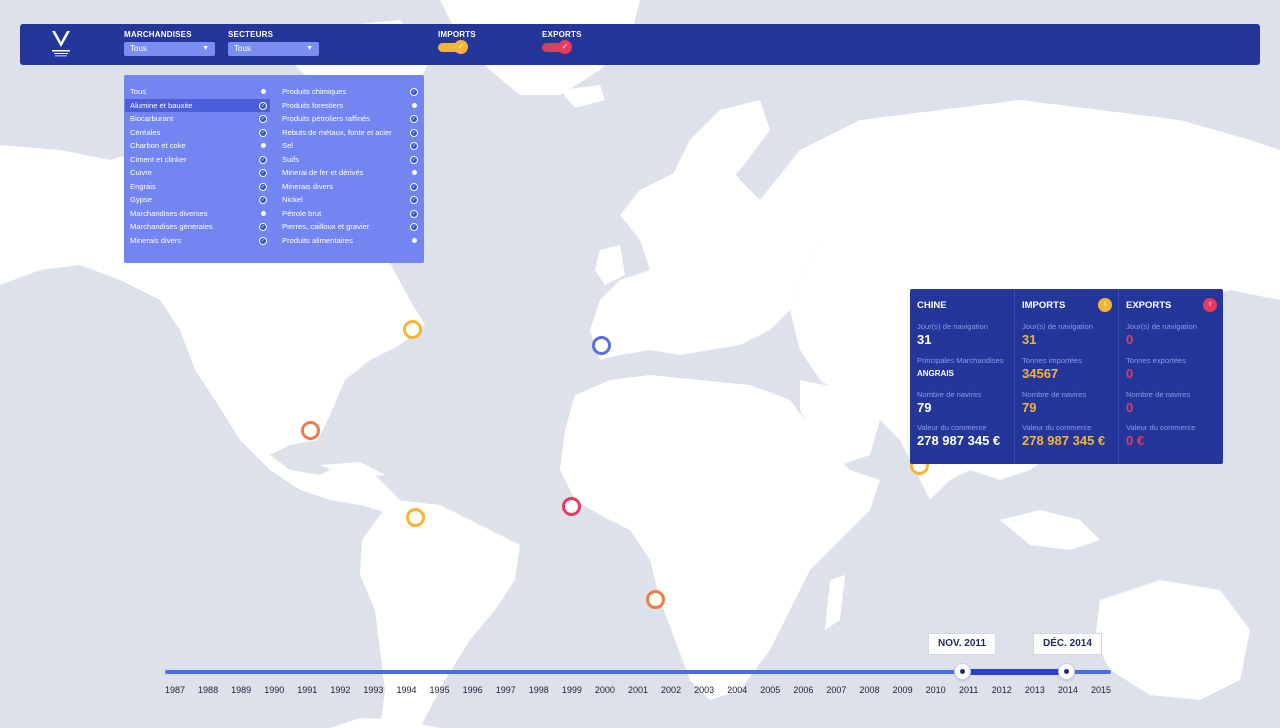 Image resolution: width=1280 pixels, height=728 pixels. I want to click on dropdown-option: Tous, so click(197, 92).